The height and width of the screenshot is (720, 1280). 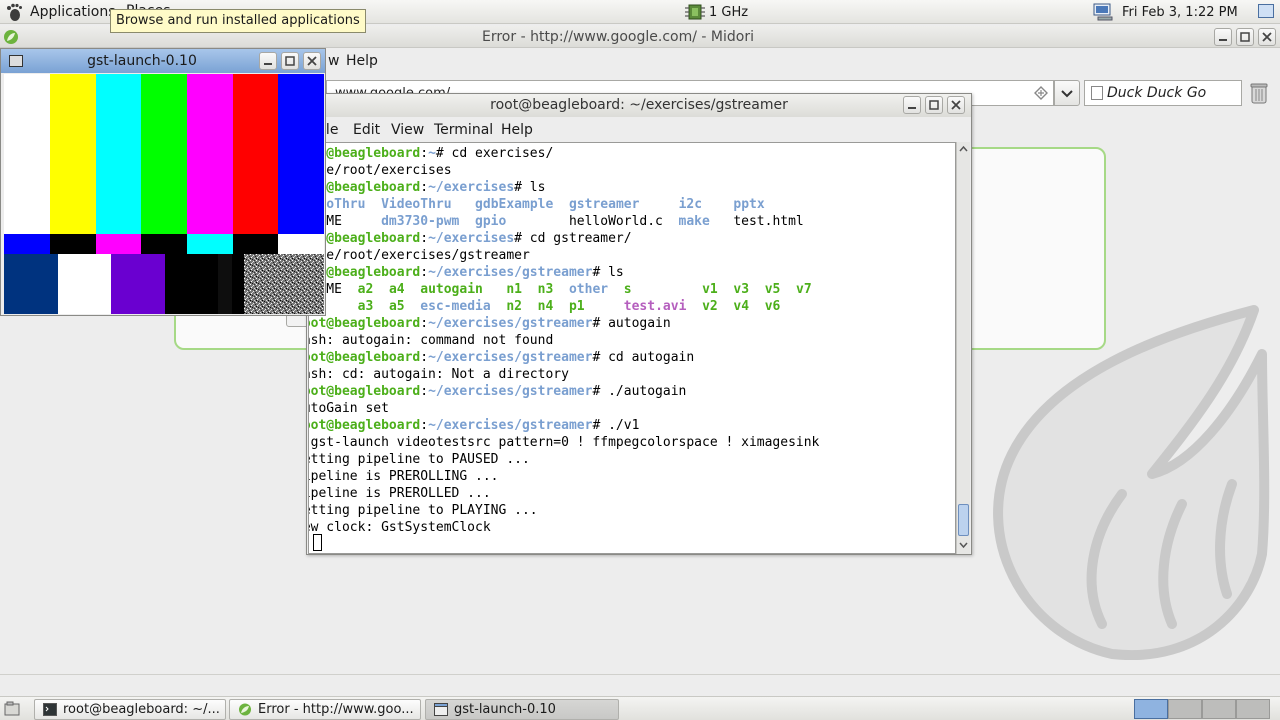 I want to click on terminal-exe-text: n1, so click(x=514, y=289).